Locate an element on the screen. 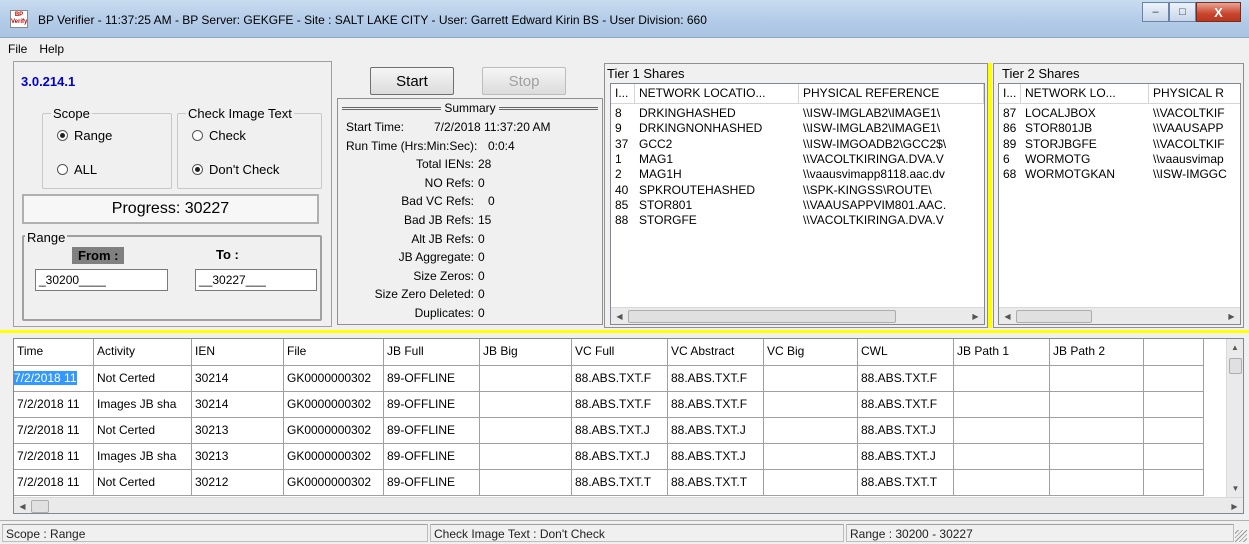 The width and height of the screenshot is (1249, 544). tier2-row: 6 WORMOTG \\vaausvimap is located at coordinates (1119, 159).